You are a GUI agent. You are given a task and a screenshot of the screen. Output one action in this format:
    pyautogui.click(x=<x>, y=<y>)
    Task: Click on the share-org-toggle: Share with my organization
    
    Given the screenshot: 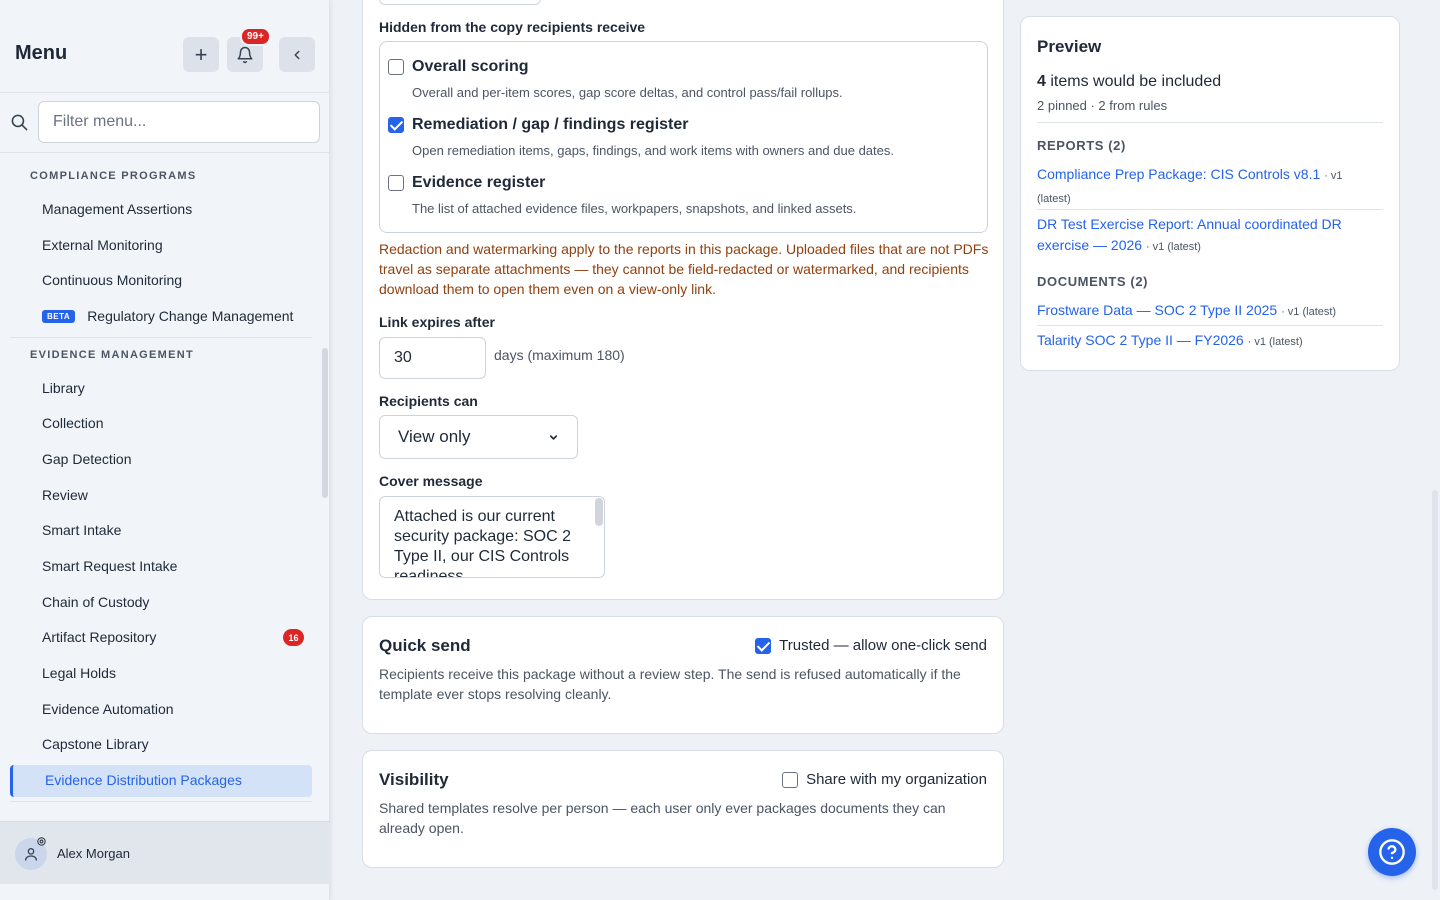 What is the action you would take?
    pyautogui.click(x=884, y=779)
    